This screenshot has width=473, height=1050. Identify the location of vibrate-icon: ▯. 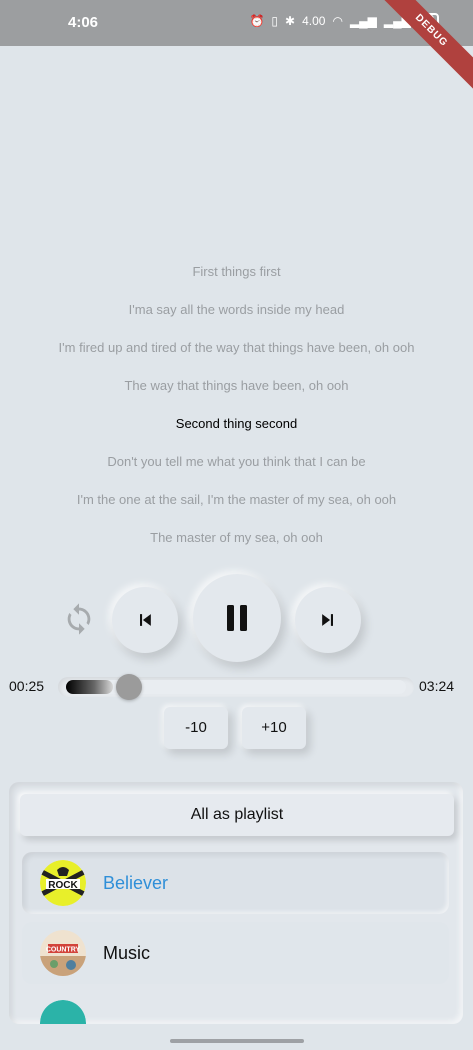
(275, 21).